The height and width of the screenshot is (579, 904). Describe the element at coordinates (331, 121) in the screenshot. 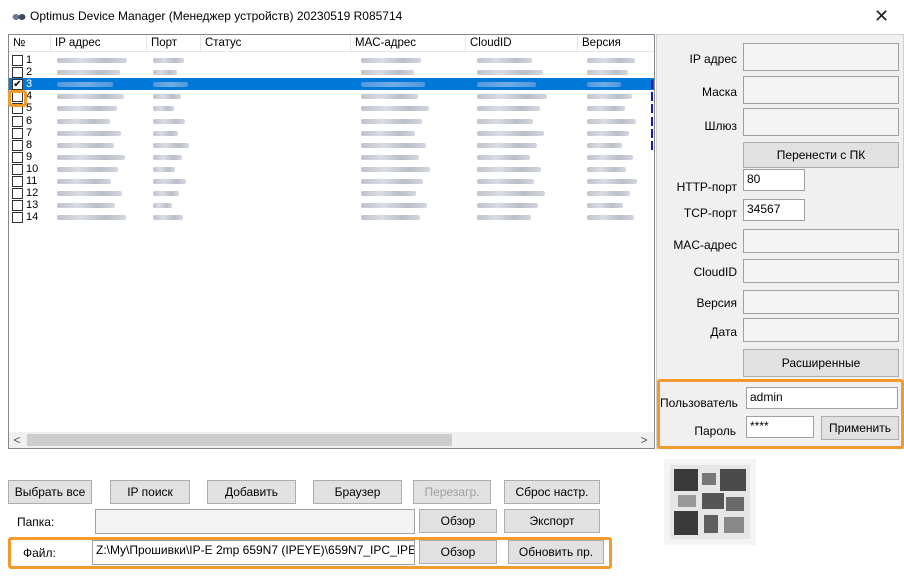

I see `table-row: 6` at that location.